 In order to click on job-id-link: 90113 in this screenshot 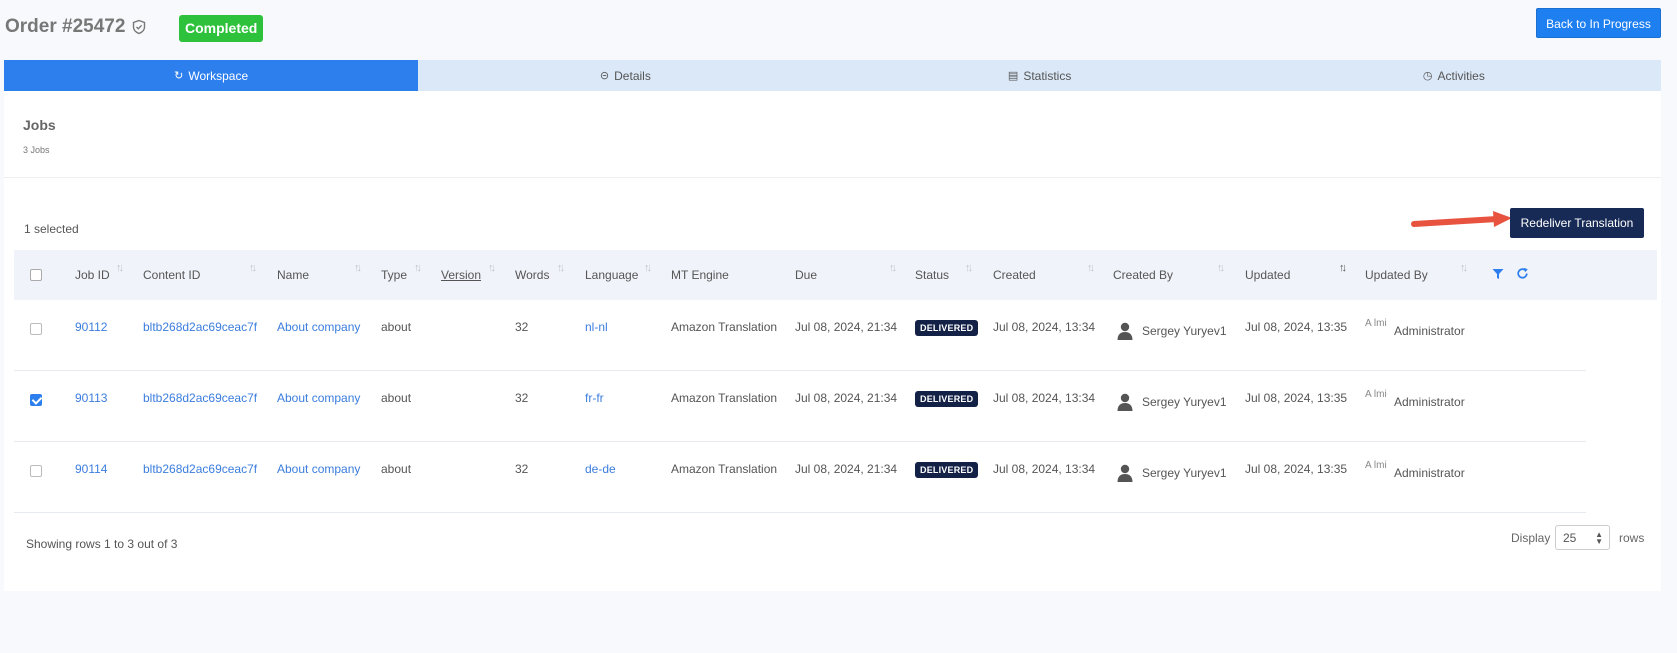, I will do `click(91, 398)`.